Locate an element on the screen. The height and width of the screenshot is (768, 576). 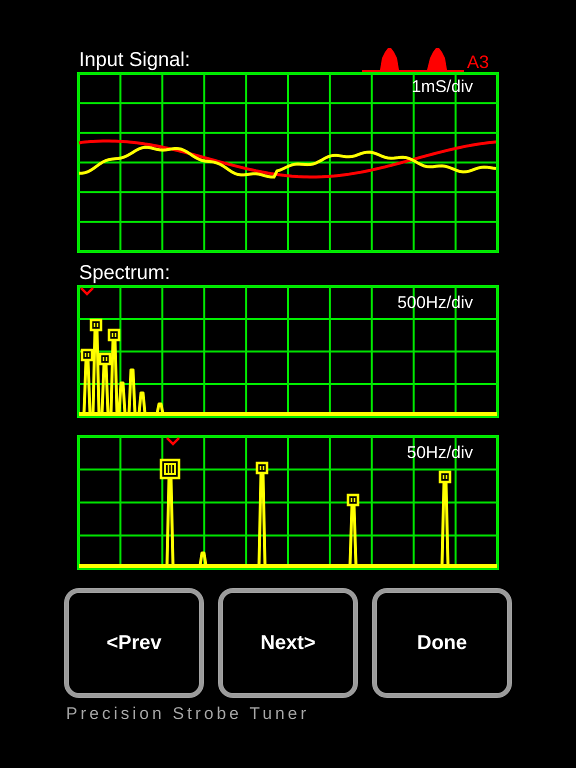
nav-button: Done is located at coordinates (442, 643).